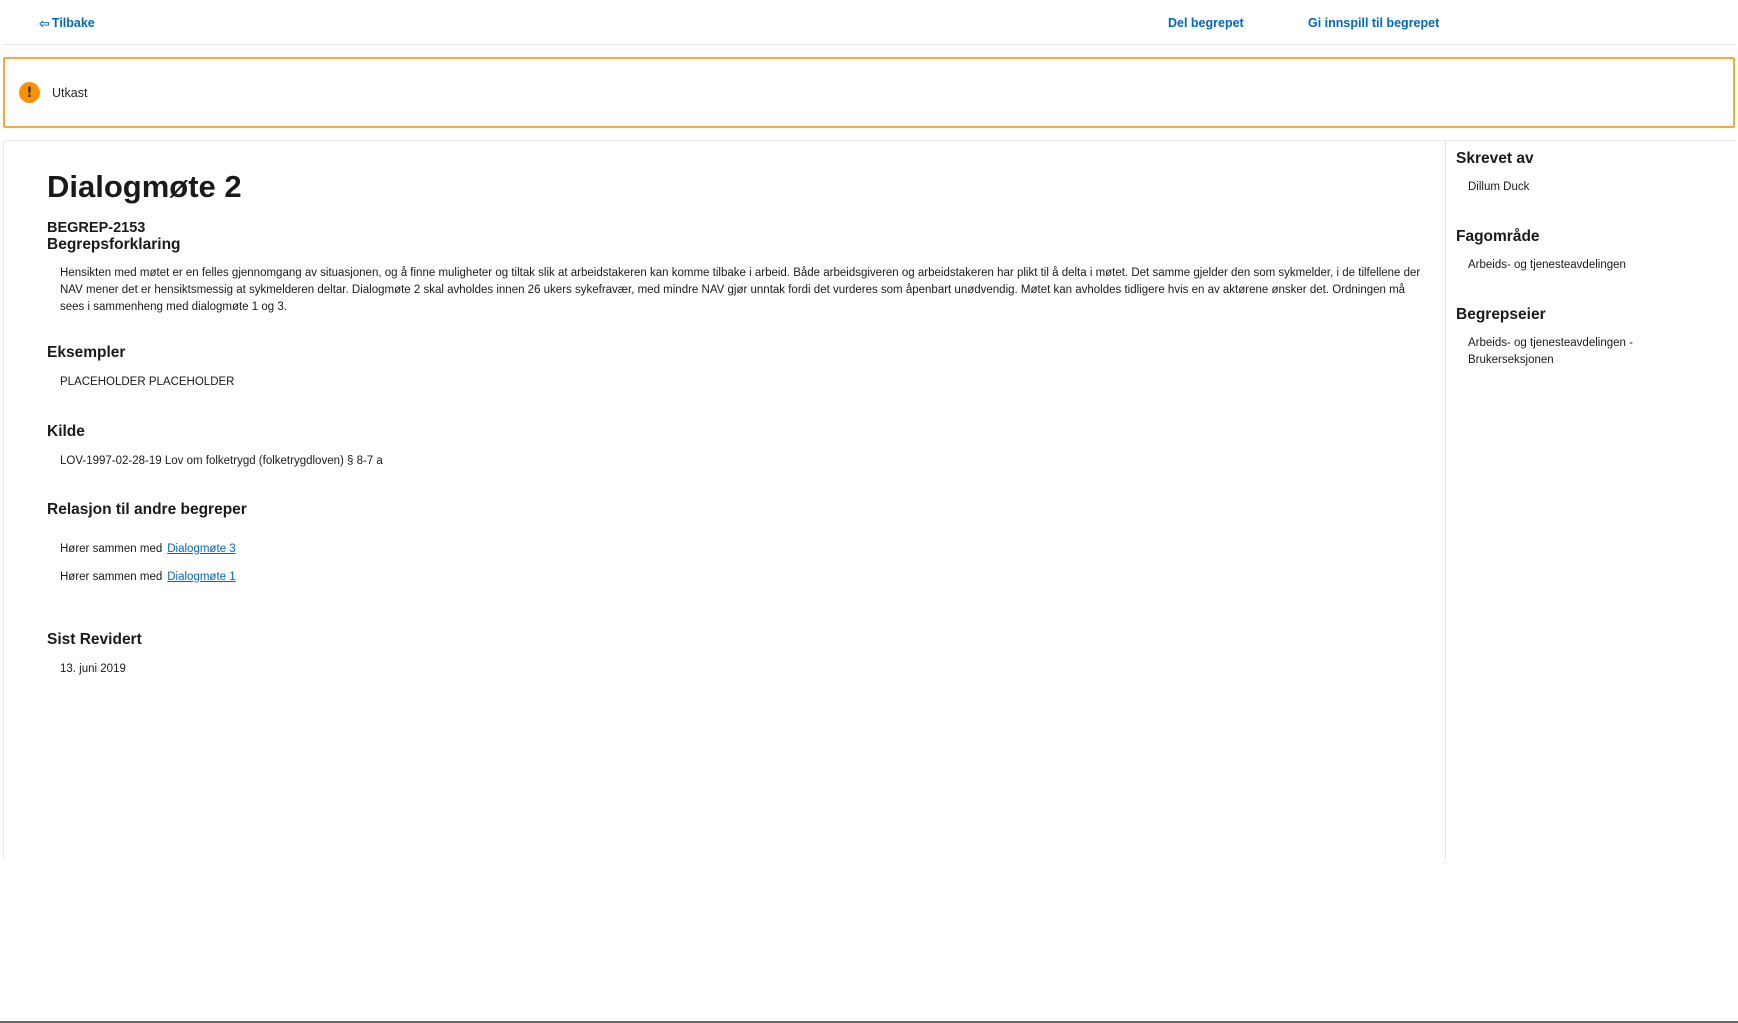 This screenshot has width=1738, height=1023. What do you see at coordinates (1206, 23) in the screenshot?
I see `share-concept-link: Del begrepet` at bounding box center [1206, 23].